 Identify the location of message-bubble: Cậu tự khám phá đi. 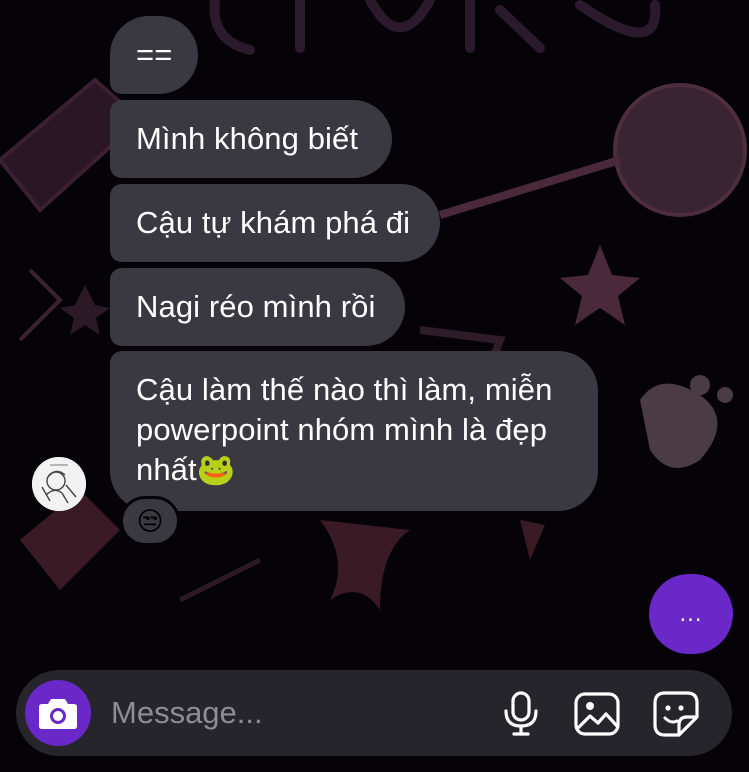
(275, 223).